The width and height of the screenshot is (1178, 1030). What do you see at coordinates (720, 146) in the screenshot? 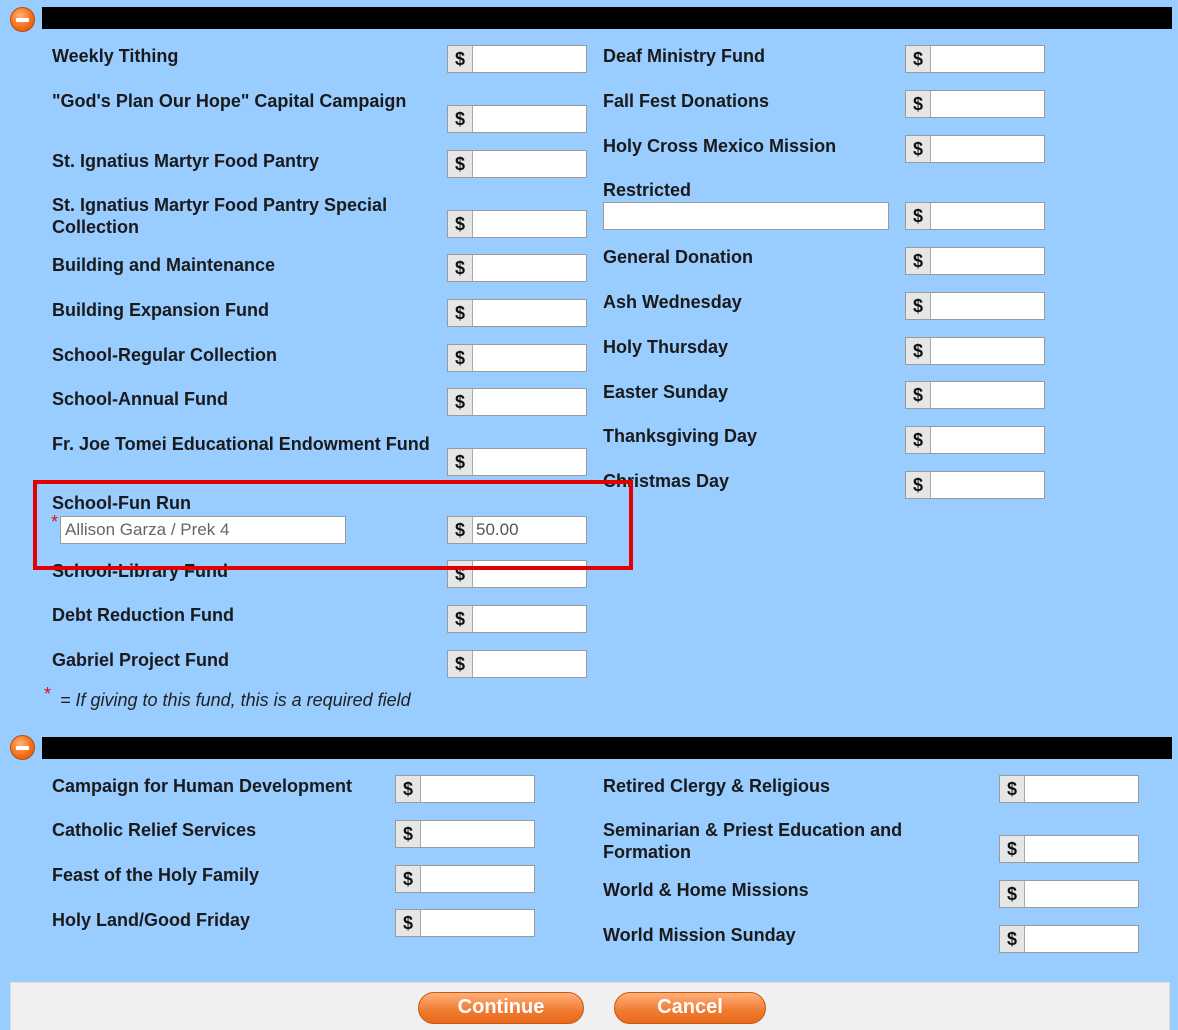
I see `fund-label-holy-cross-mexico: Holy Cross Mexico Mission` at bounding box center [720, 146].